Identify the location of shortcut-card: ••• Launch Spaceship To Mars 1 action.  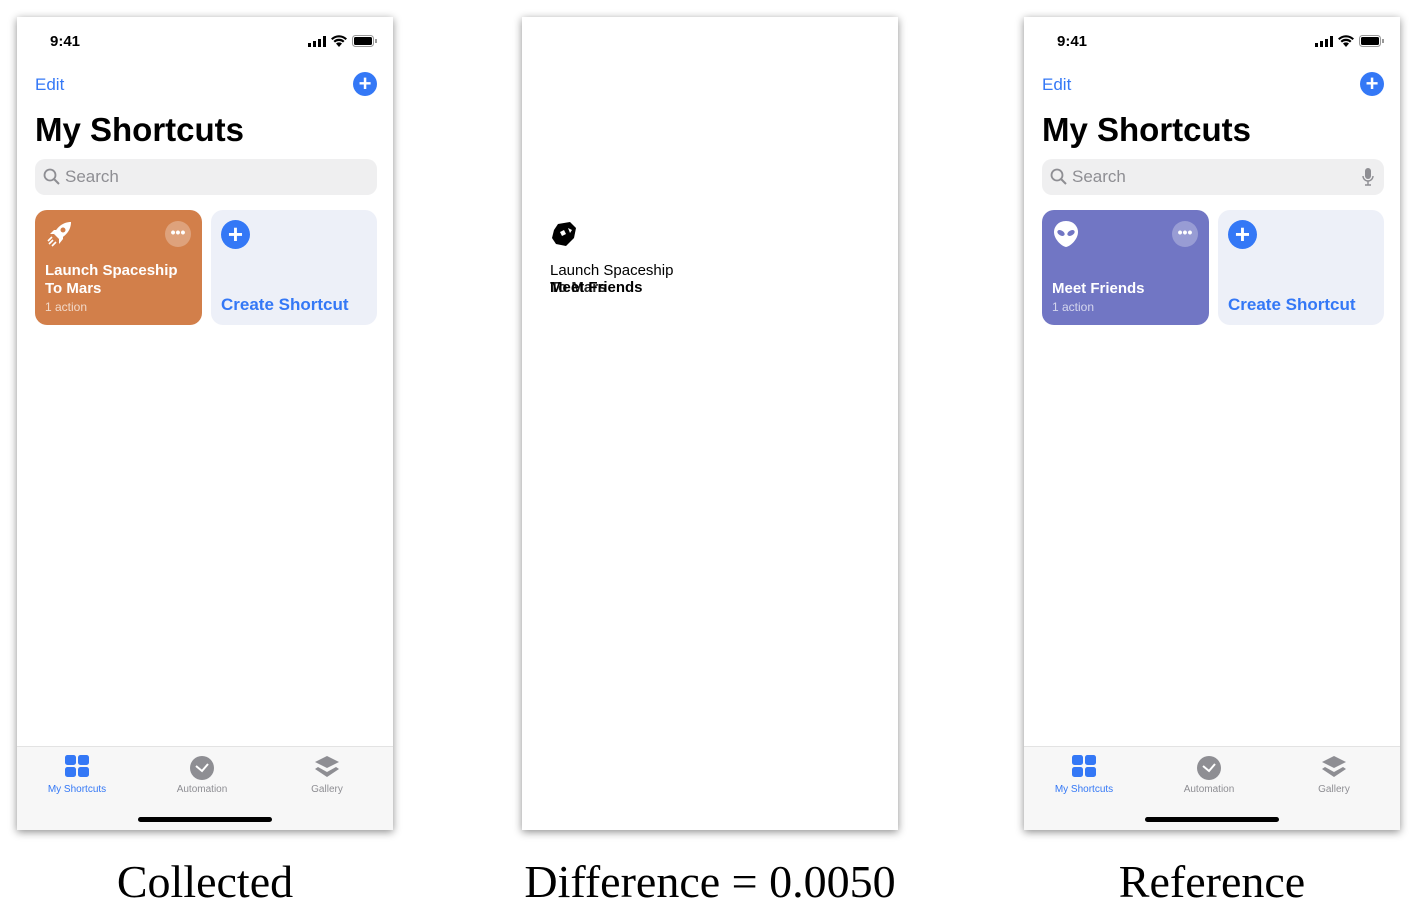
(118, 267).